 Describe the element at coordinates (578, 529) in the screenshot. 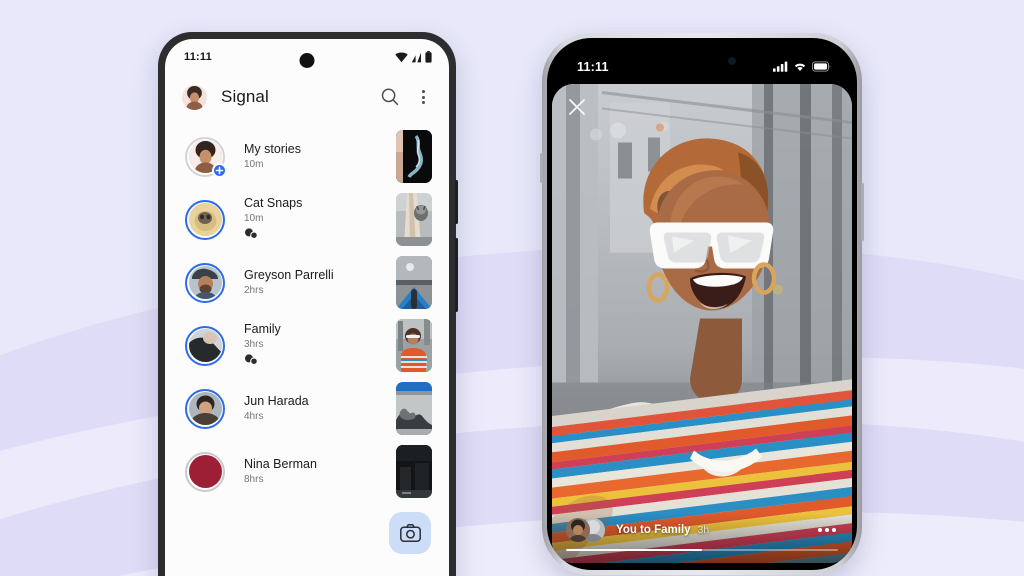

I see `avatar-image-primary` at that location.